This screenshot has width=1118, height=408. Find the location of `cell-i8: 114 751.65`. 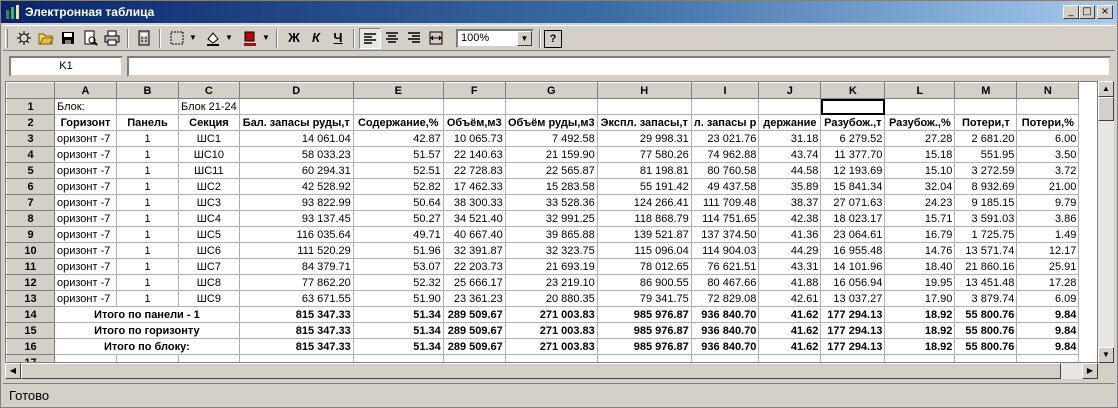

cell-i8: 114 751.65 is located at coordinates (725, 218).